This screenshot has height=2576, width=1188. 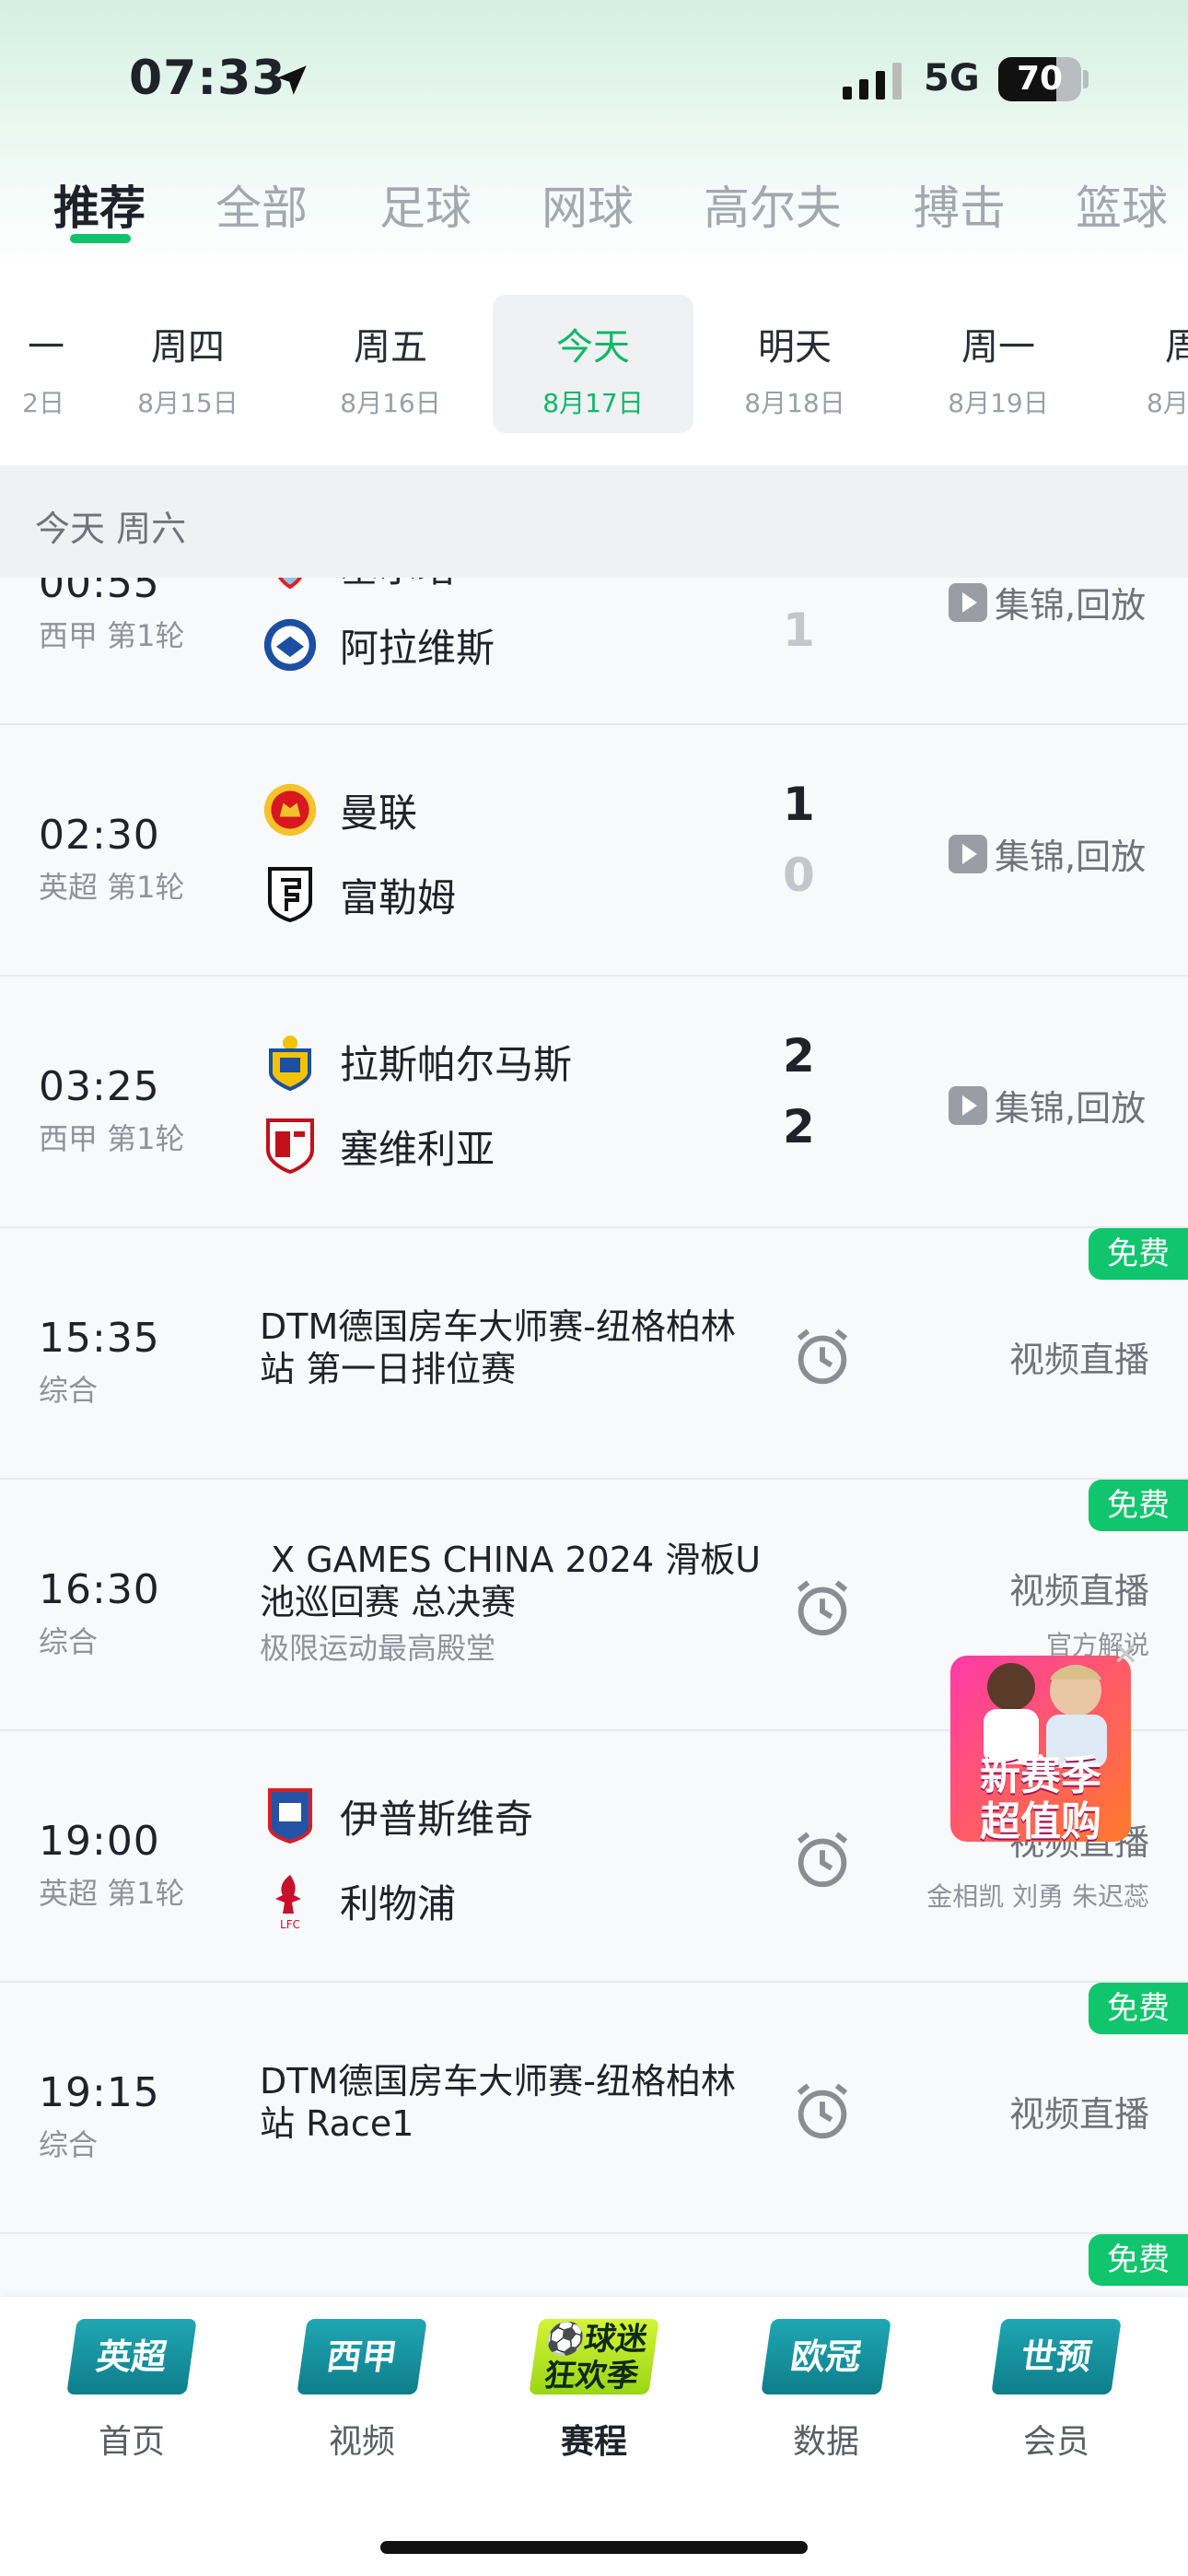 I want to click on replay-label: 集锦,回放, so click(x=1071, y=605).